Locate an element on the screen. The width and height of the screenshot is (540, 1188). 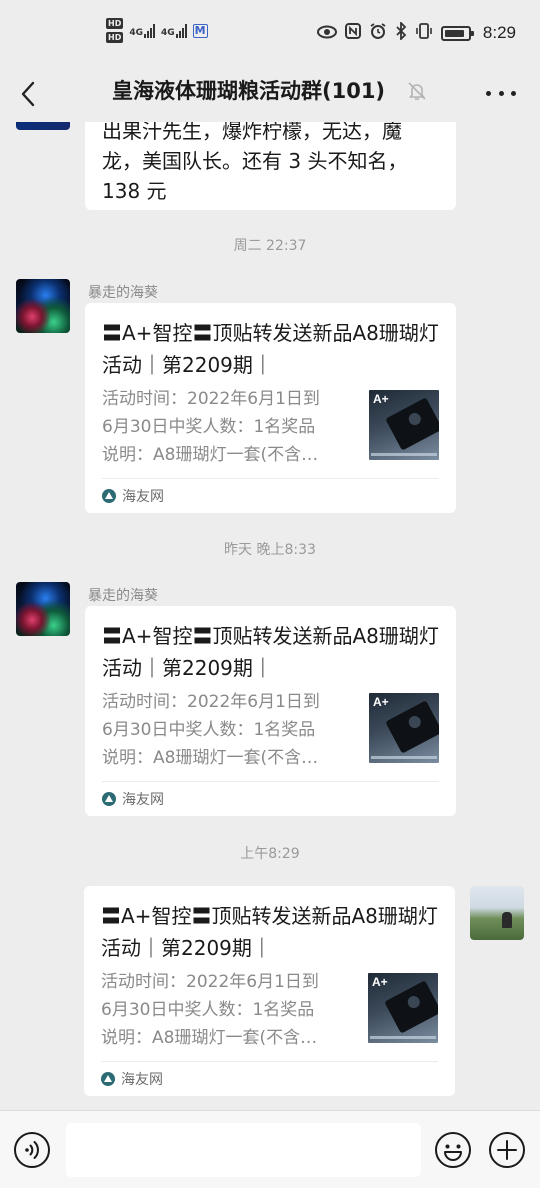
muted-bell-icon is located at coordinates (417, 91).